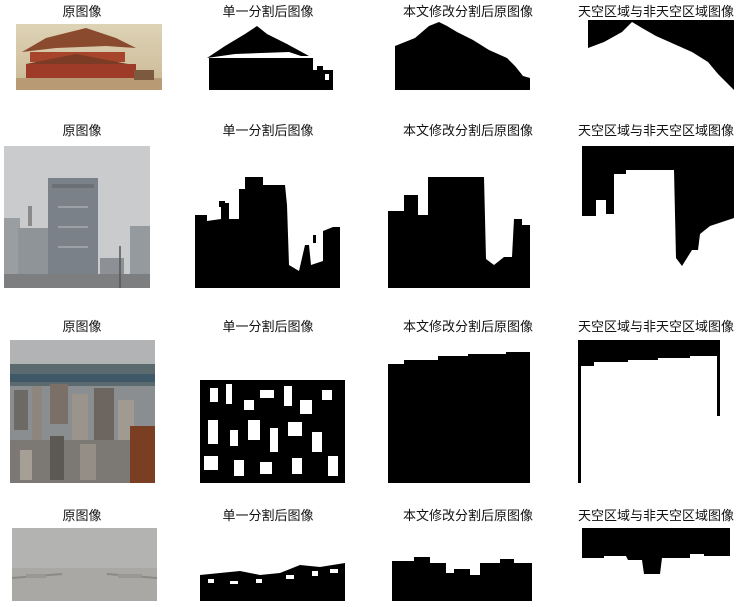 The height and width of the screenshot is (607, 741). What do you see at coordinates (656, 12) in the screenshot?
I see `row1-sky-label: 天空区域与非天空区域图像` at bounding box center [656, 12].